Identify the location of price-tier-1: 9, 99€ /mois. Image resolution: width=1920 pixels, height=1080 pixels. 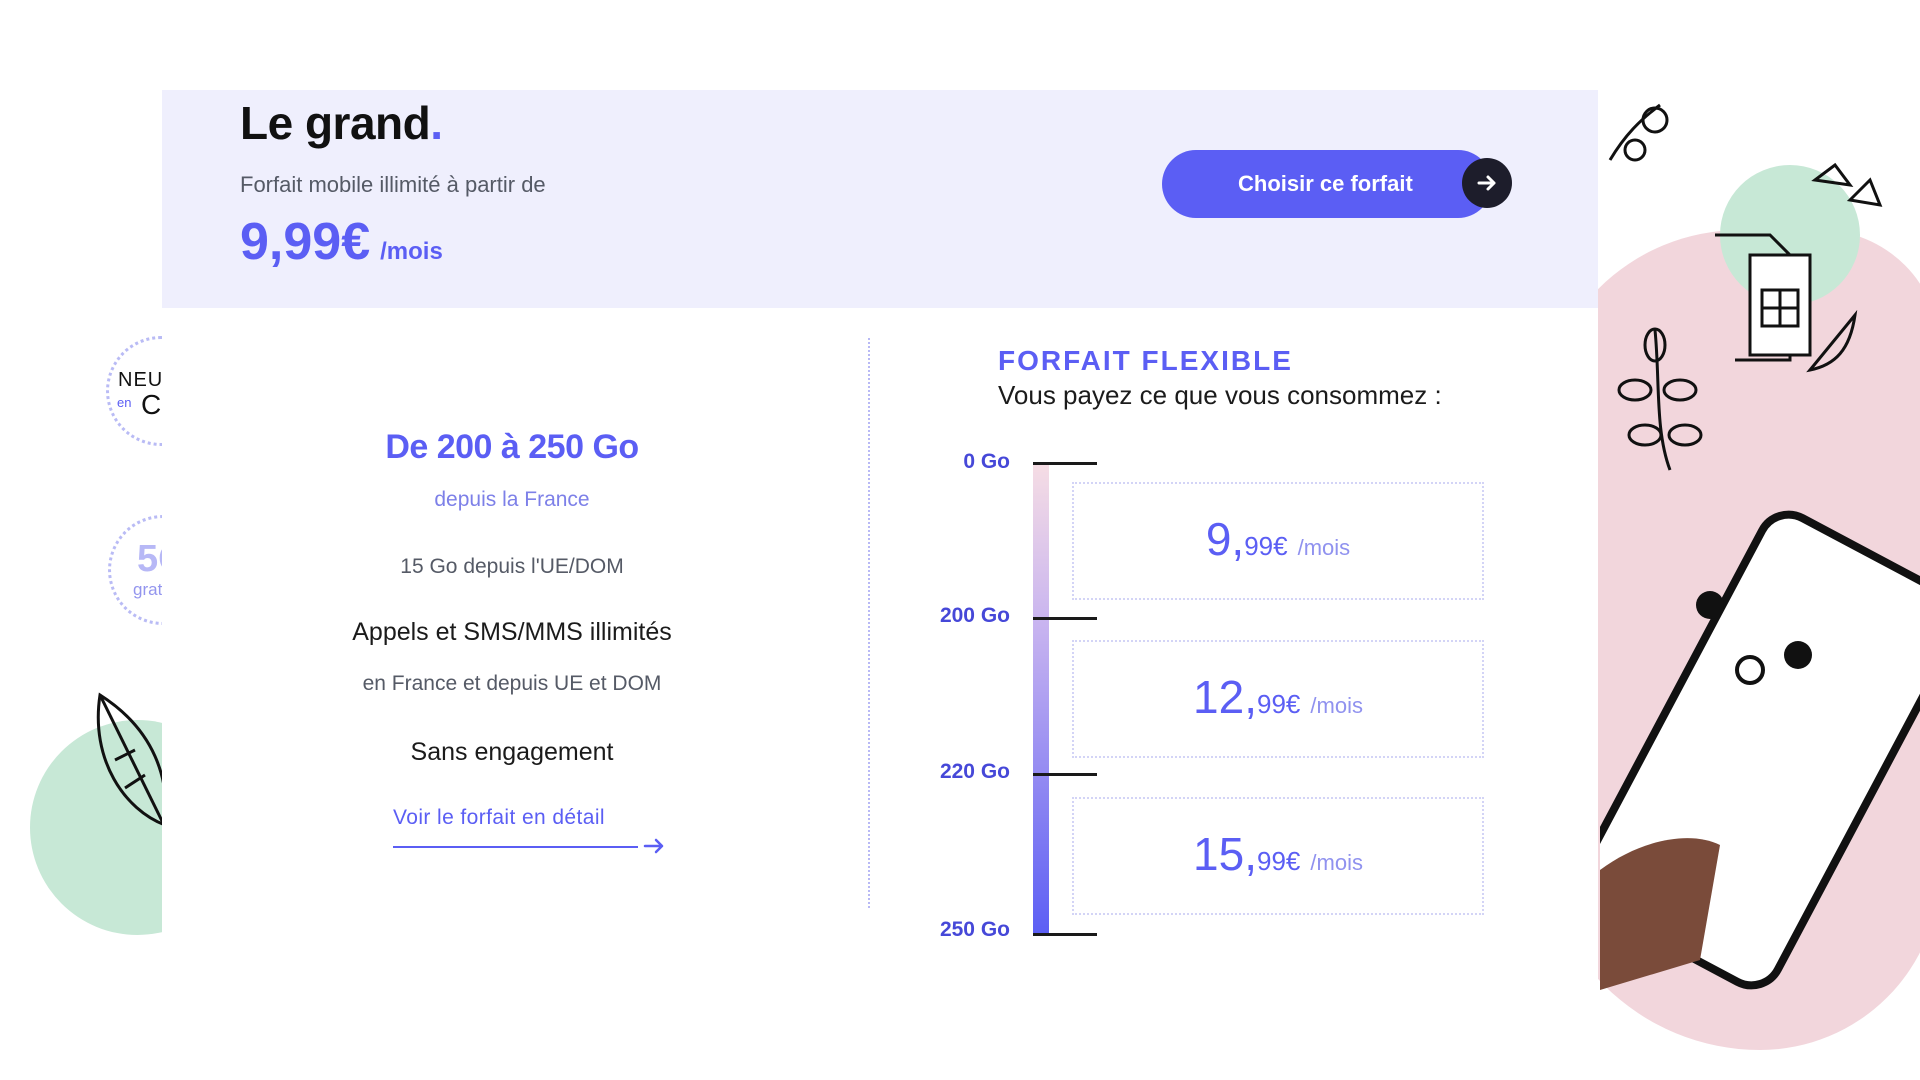
(1278, 541).